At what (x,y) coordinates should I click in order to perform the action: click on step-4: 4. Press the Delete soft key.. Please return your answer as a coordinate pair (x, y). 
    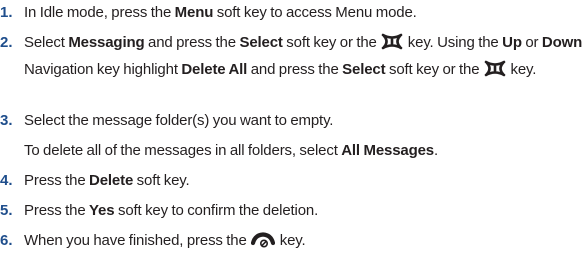
    Looking at the image, I should click on (292, 181).